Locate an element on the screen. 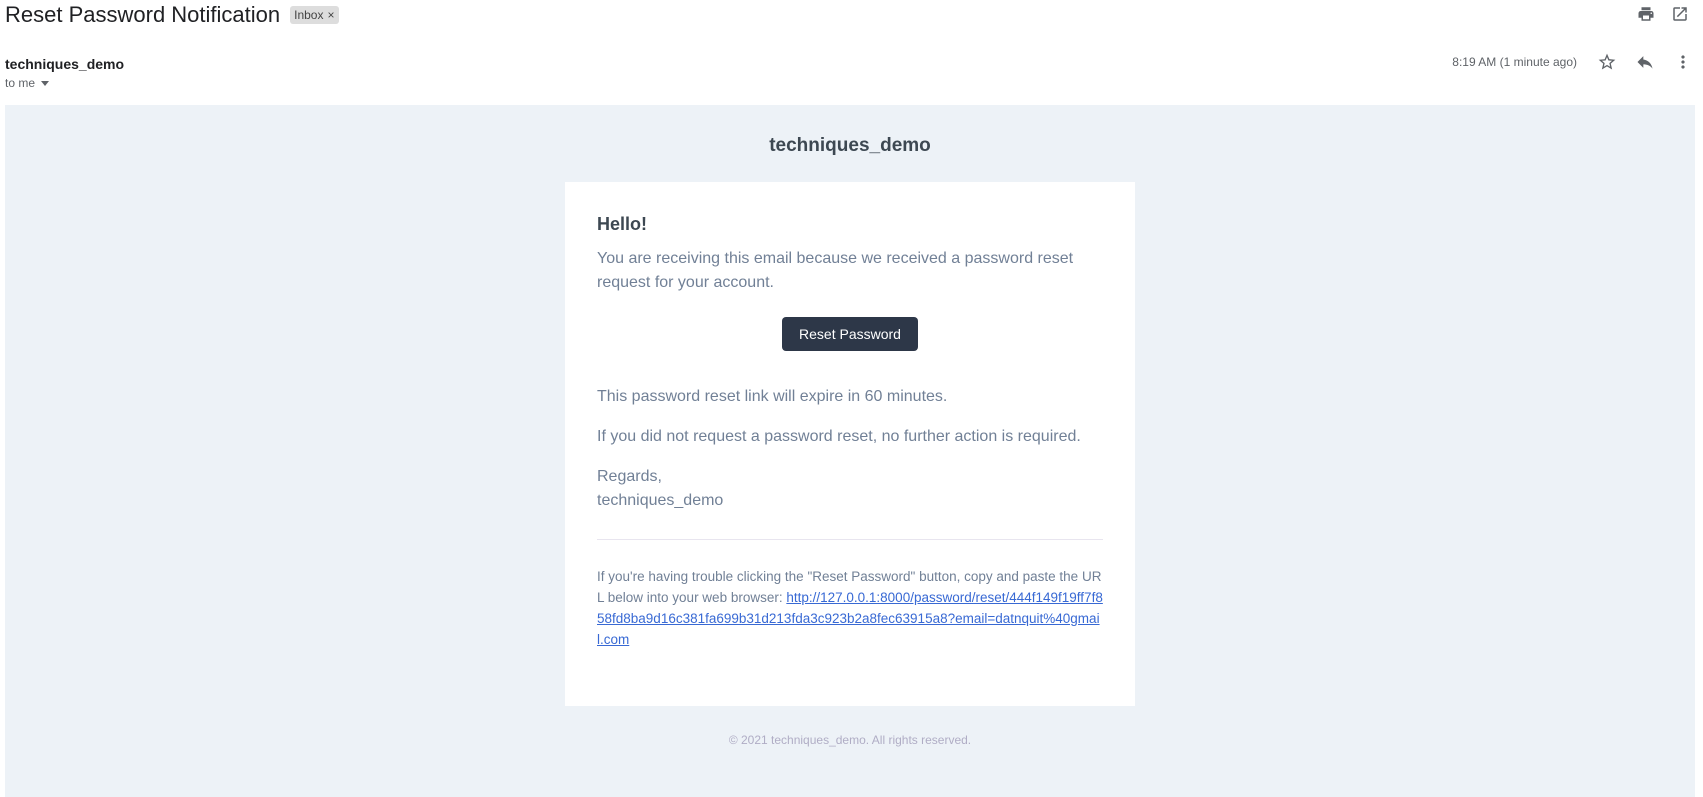 The width and height of the screenshot is (1703, 797). star-icon is located at coordinates (1607, 62).